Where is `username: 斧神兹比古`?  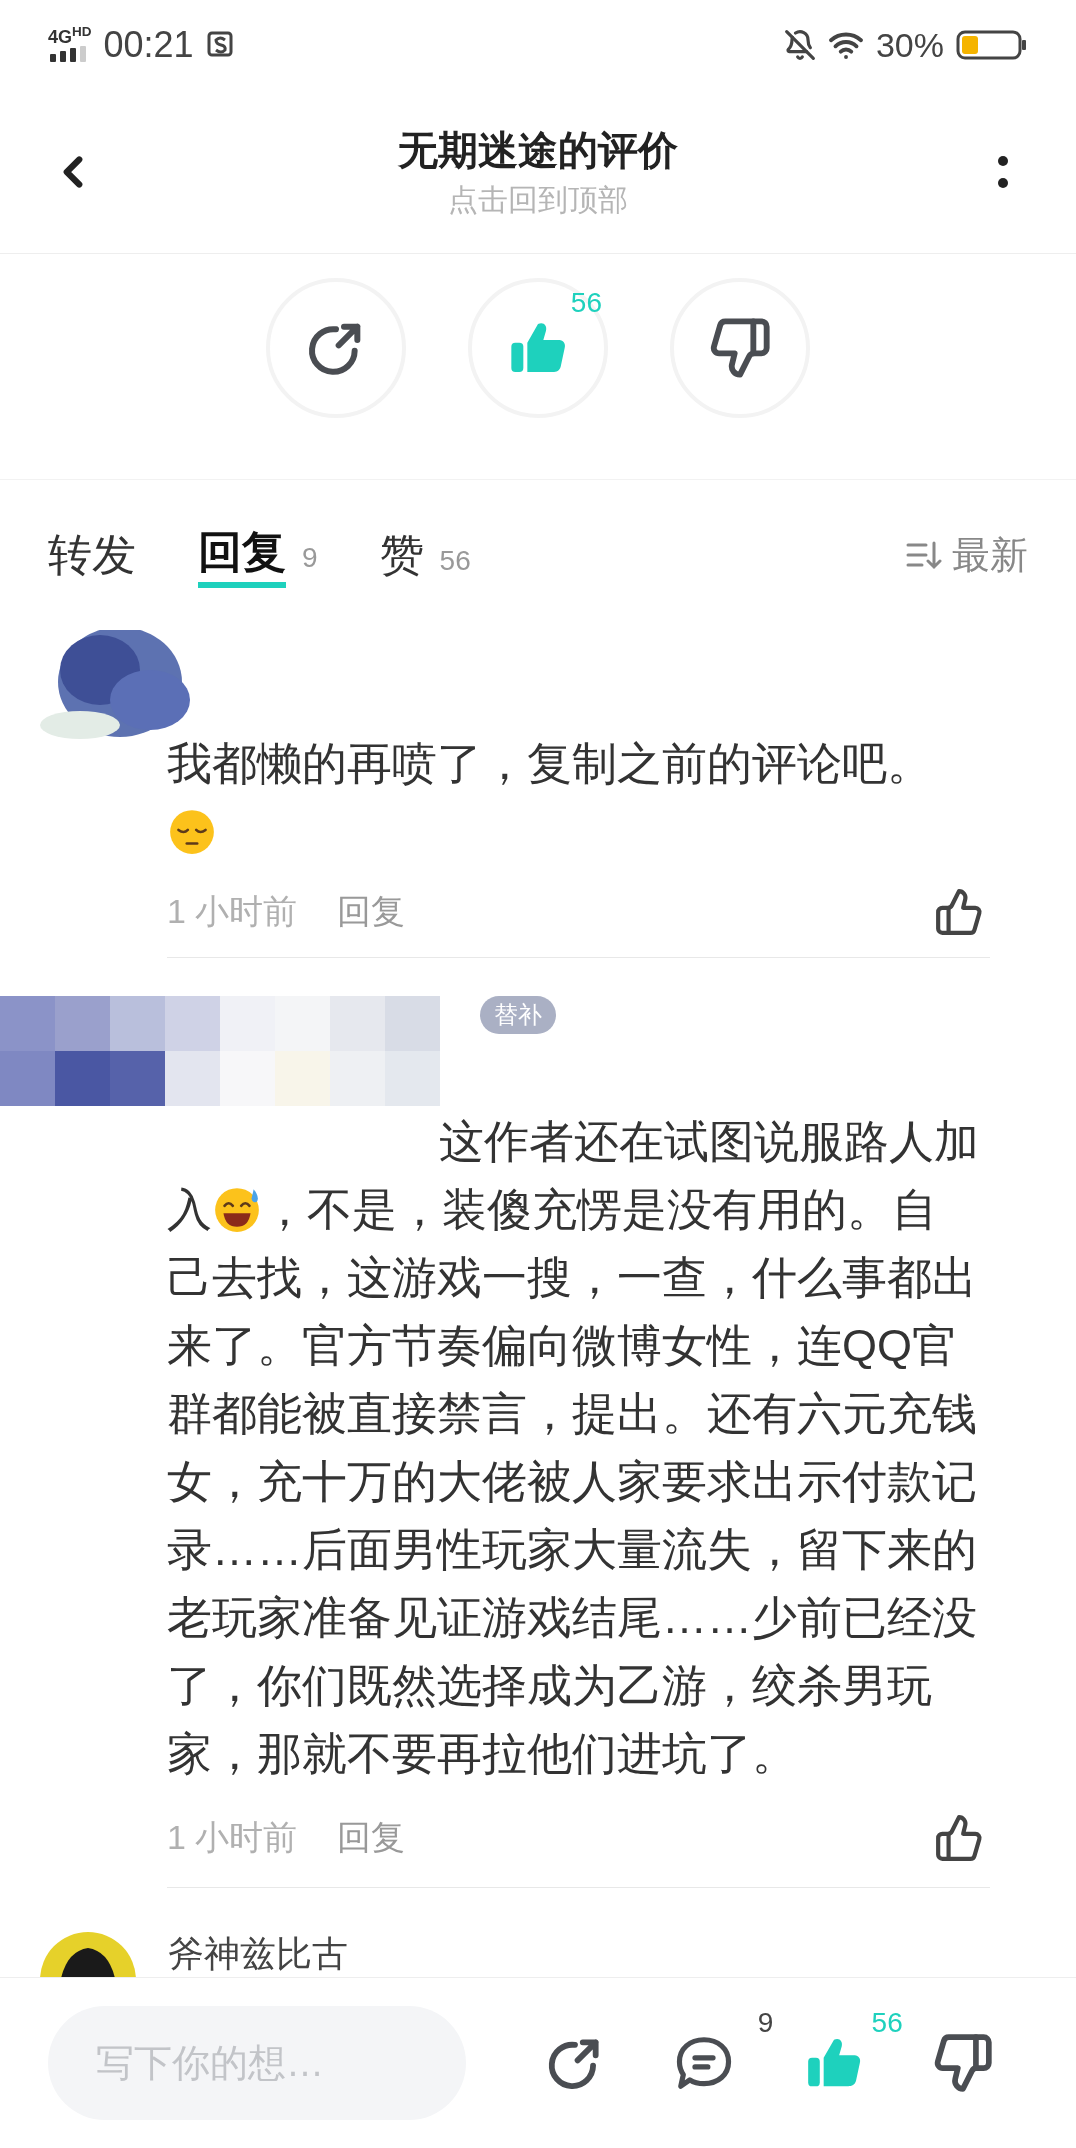
username: 斧神兹比古 is located at coordinates (258, 1954).